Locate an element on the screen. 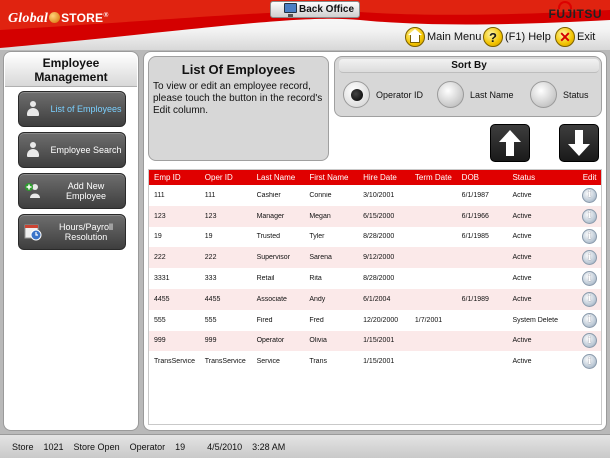 Image resolution: width=610 pixels, height=458 pixels. cell-oper-id: 19 is located at coordinates (208, 237).